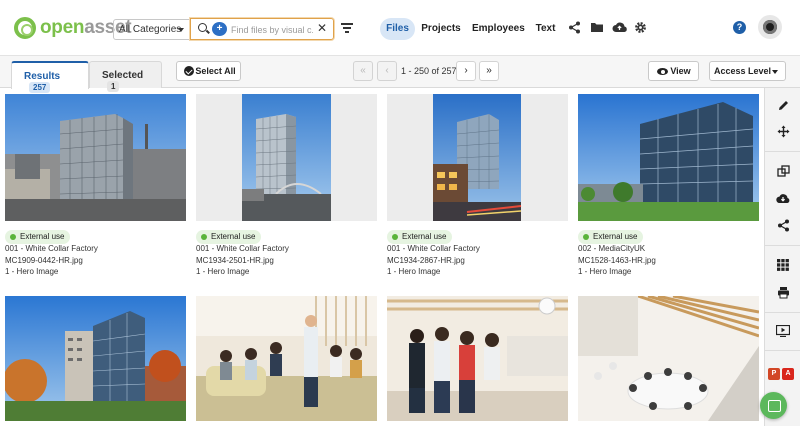 This screenshot has height=426, width=800. I want to click on tab-projects: Projects, so click(441, 29).